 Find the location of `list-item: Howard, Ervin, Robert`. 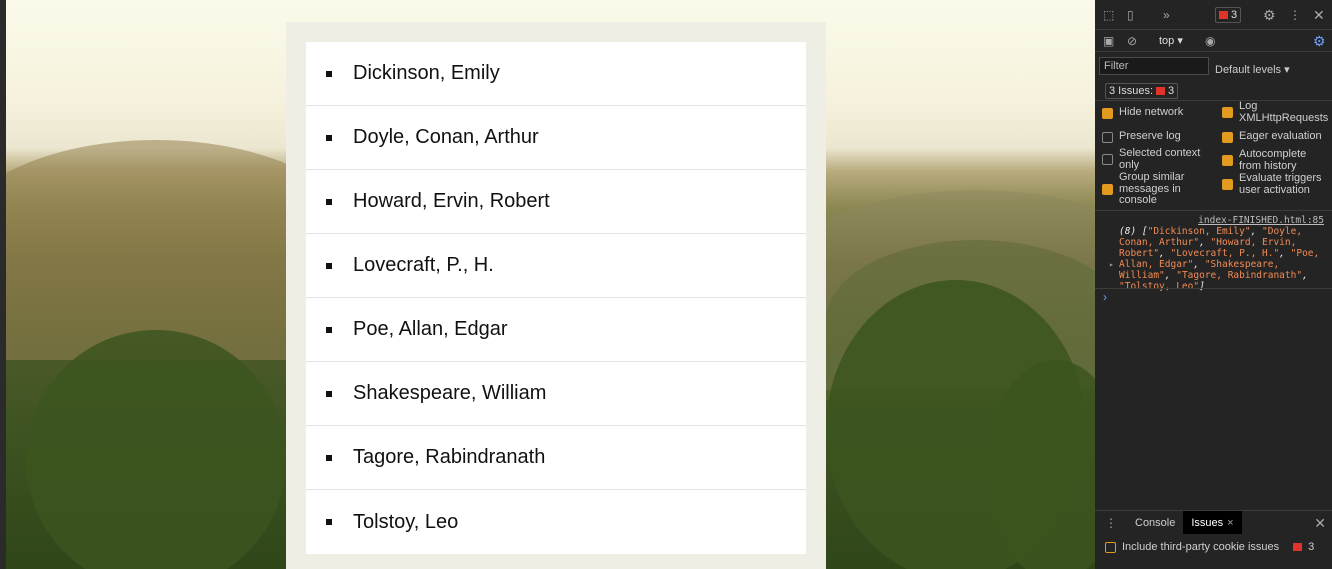

list-item: Howard, Ervin, Robert is located at coordinates (556, 202).